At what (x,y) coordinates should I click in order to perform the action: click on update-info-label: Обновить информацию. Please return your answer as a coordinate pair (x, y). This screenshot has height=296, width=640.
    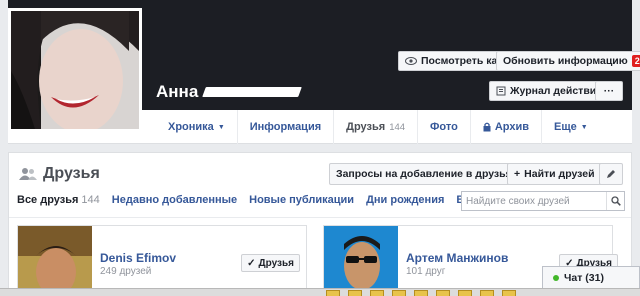
    Looking at the image, I should click on (565, 61).